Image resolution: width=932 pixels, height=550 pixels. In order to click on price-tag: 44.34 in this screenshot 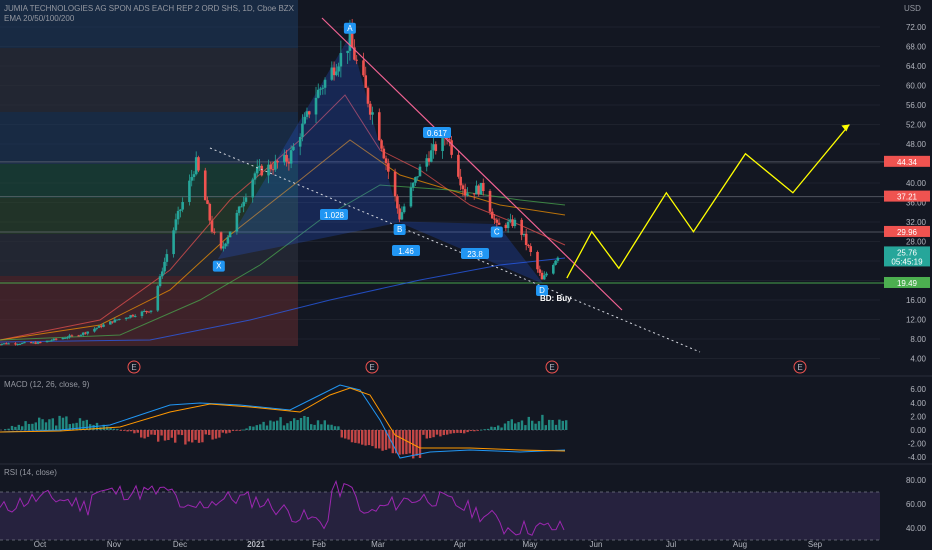, I will do `click(907, 162)`.